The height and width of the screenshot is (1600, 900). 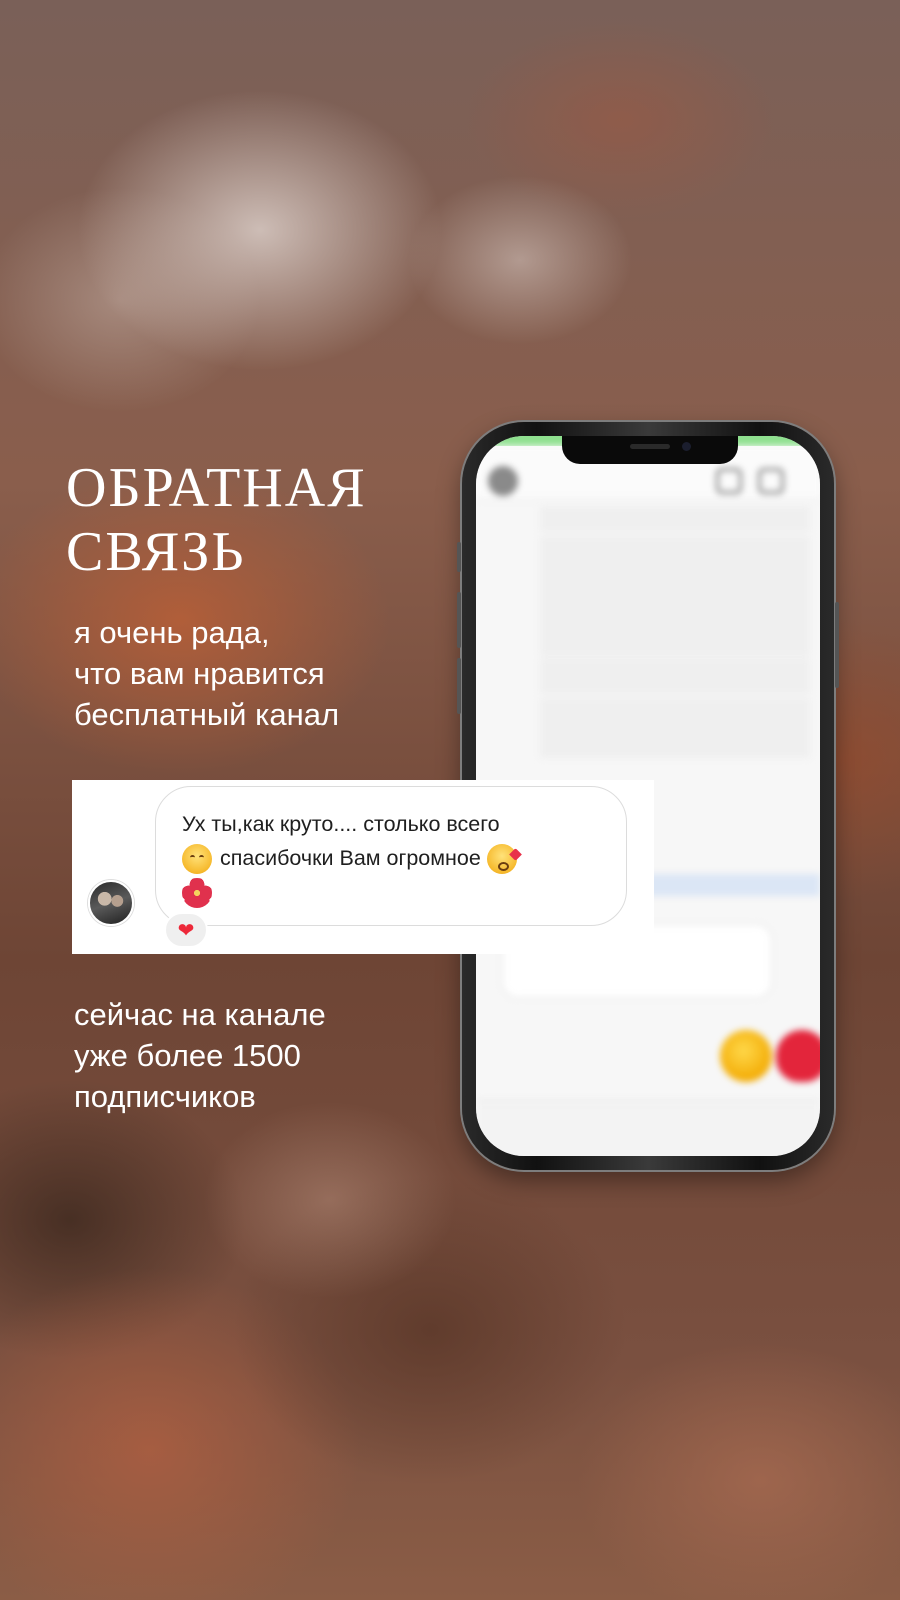 What do you see at coordinates (111, 903) in the screenshot?
I see `avatar` at bounding box center [111, 903].